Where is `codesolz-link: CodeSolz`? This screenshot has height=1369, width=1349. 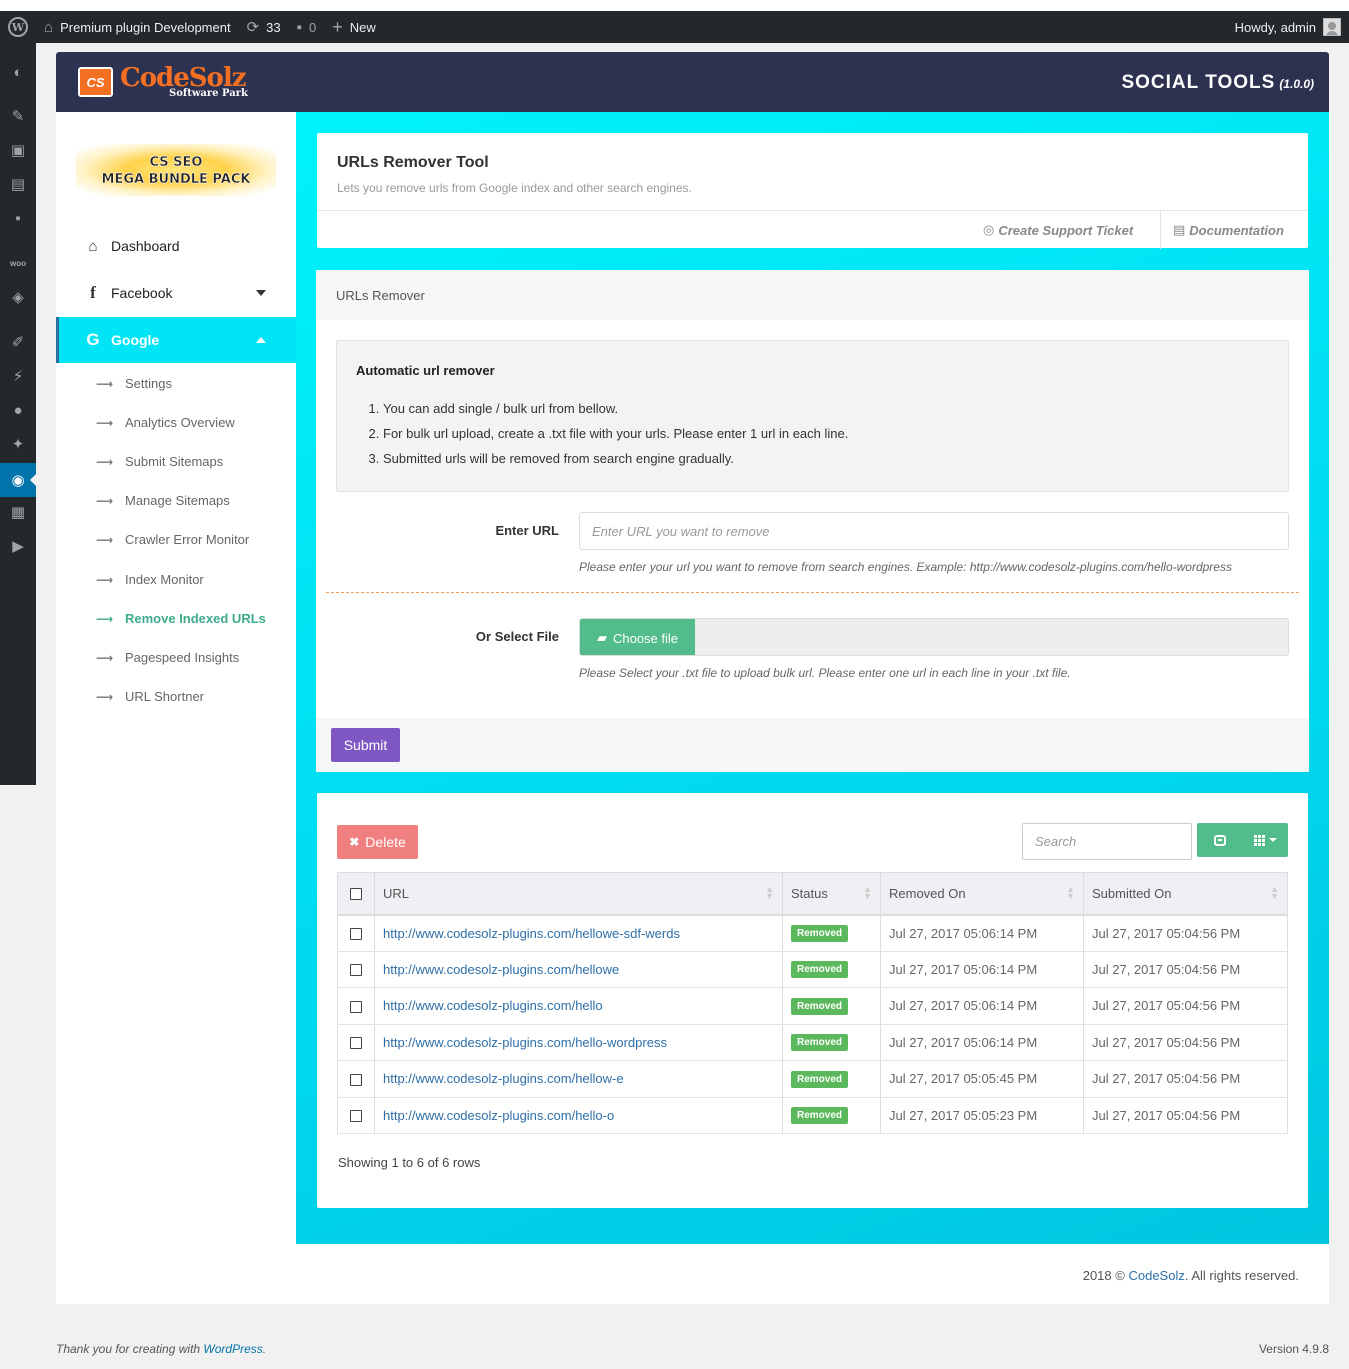 codesolz-link: CodeSolz is located at coordinates (1156, 1275).